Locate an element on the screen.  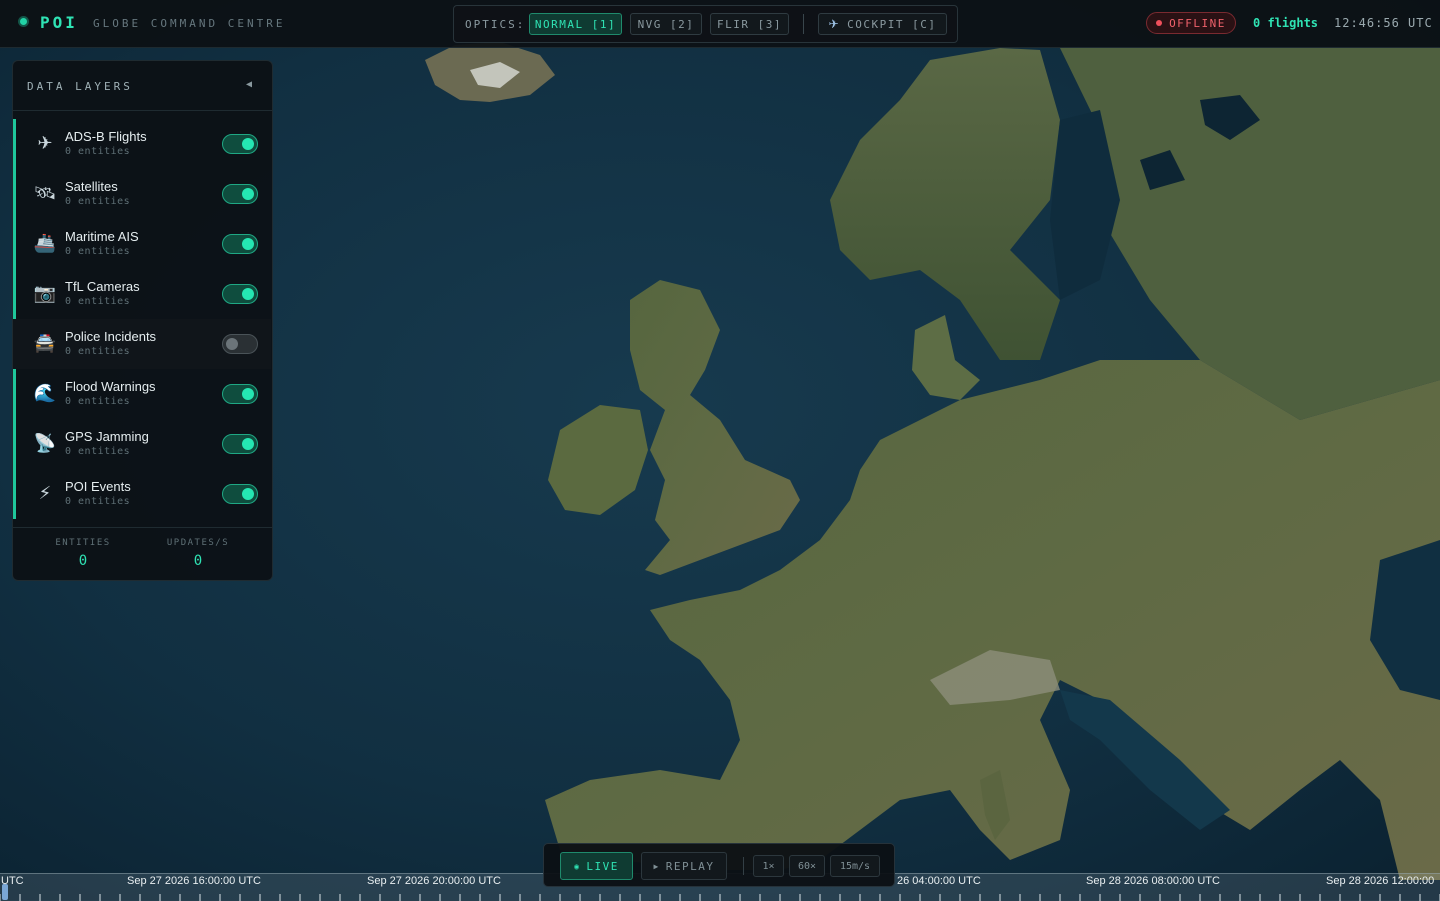
brand-subtitle: GLOBE COMMAND CENTRE is located at coordinates (189, 23).